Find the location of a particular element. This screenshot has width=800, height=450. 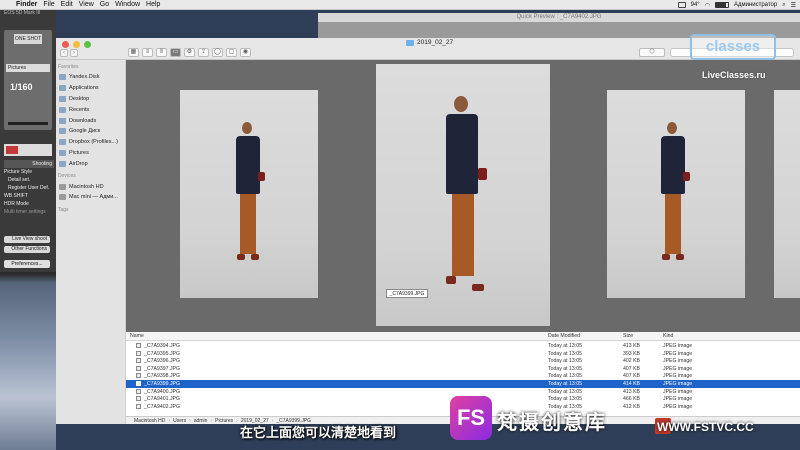

sidebar-item-applications: Applications is located at coordinates (90, 88).